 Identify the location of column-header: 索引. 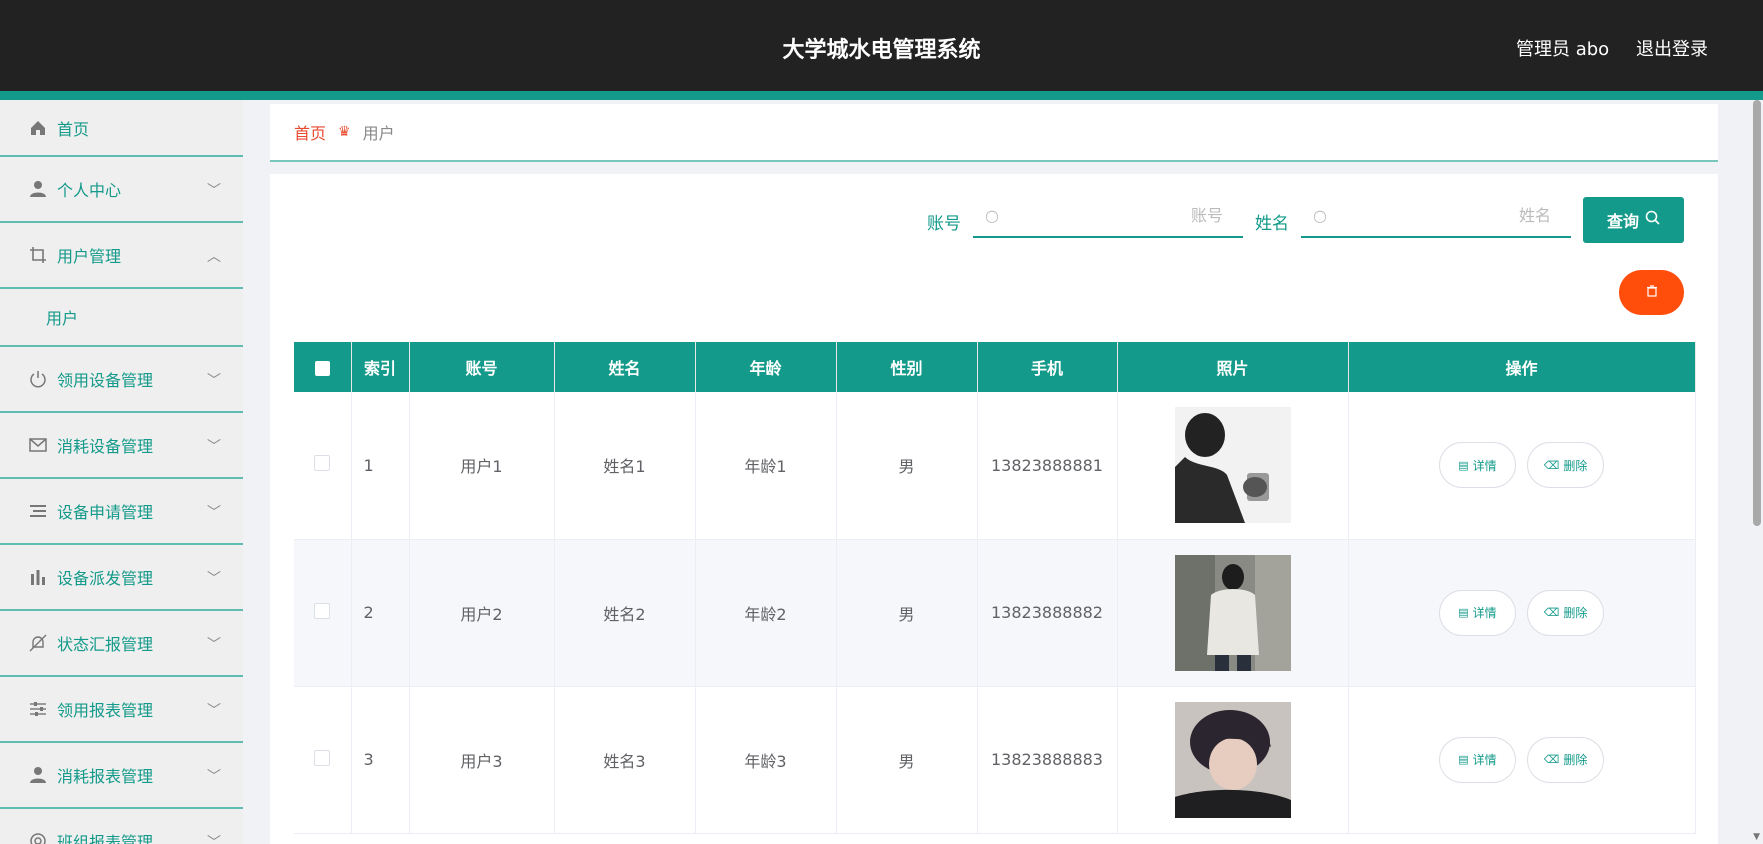
(380, 367).